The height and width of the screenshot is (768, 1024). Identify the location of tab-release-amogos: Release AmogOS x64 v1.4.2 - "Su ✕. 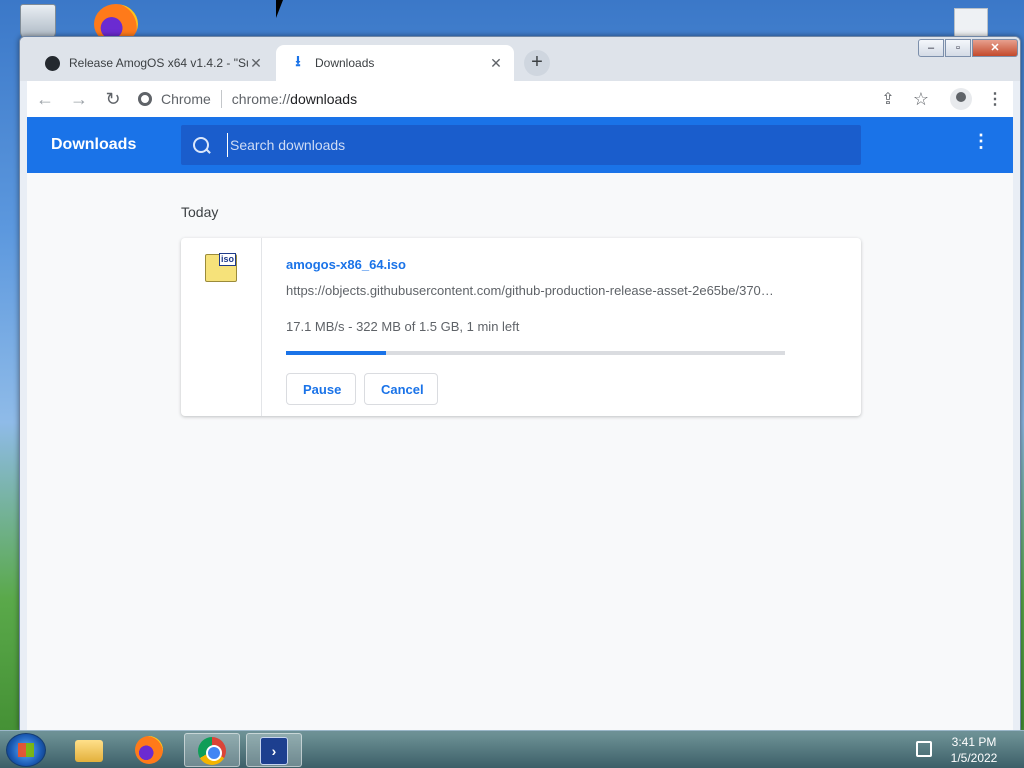
(152, 63).